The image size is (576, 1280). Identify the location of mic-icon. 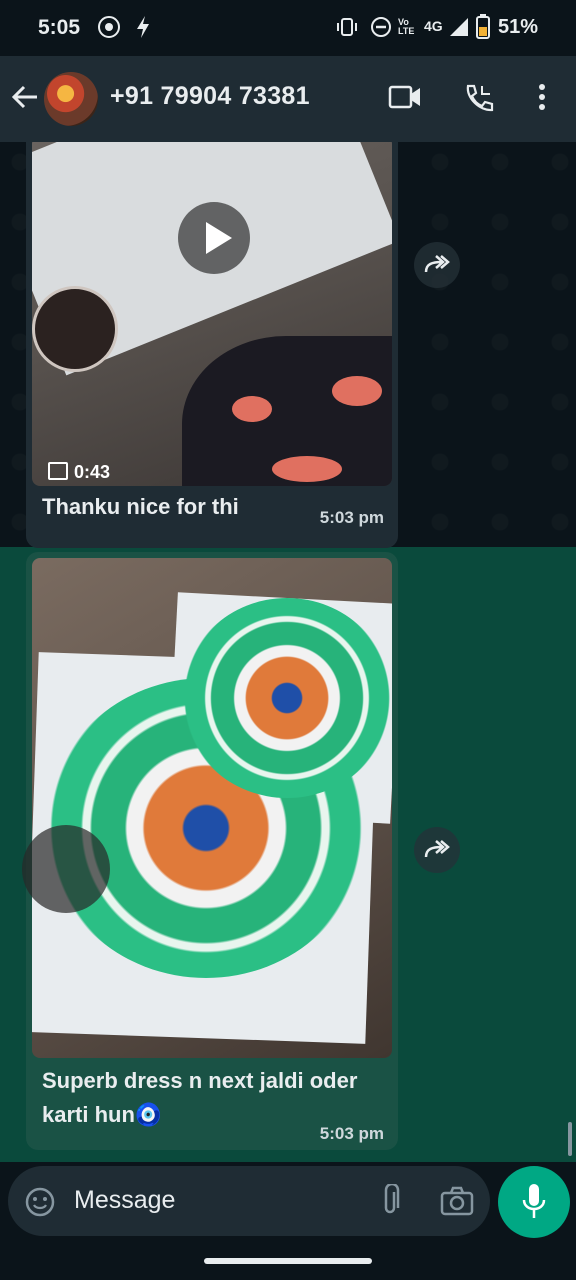
(534, 1201).